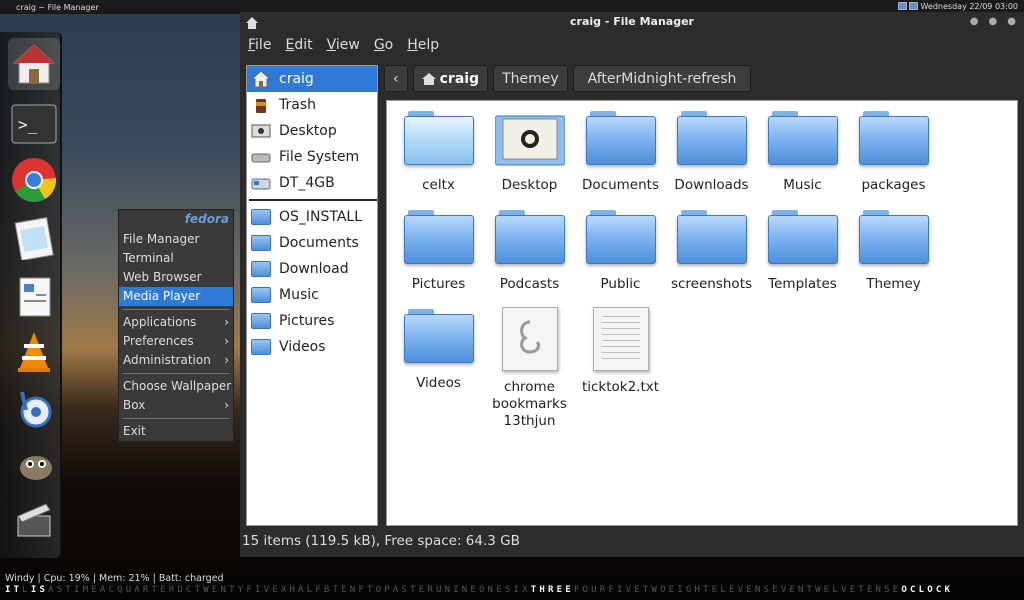 Image resolution: width=1024 pixels, height=600 pixels. What do you see at coordinates (438, 257) in the screenshot?
I see `file-item-pictures: Pictures` at bounding box center [438, 257].